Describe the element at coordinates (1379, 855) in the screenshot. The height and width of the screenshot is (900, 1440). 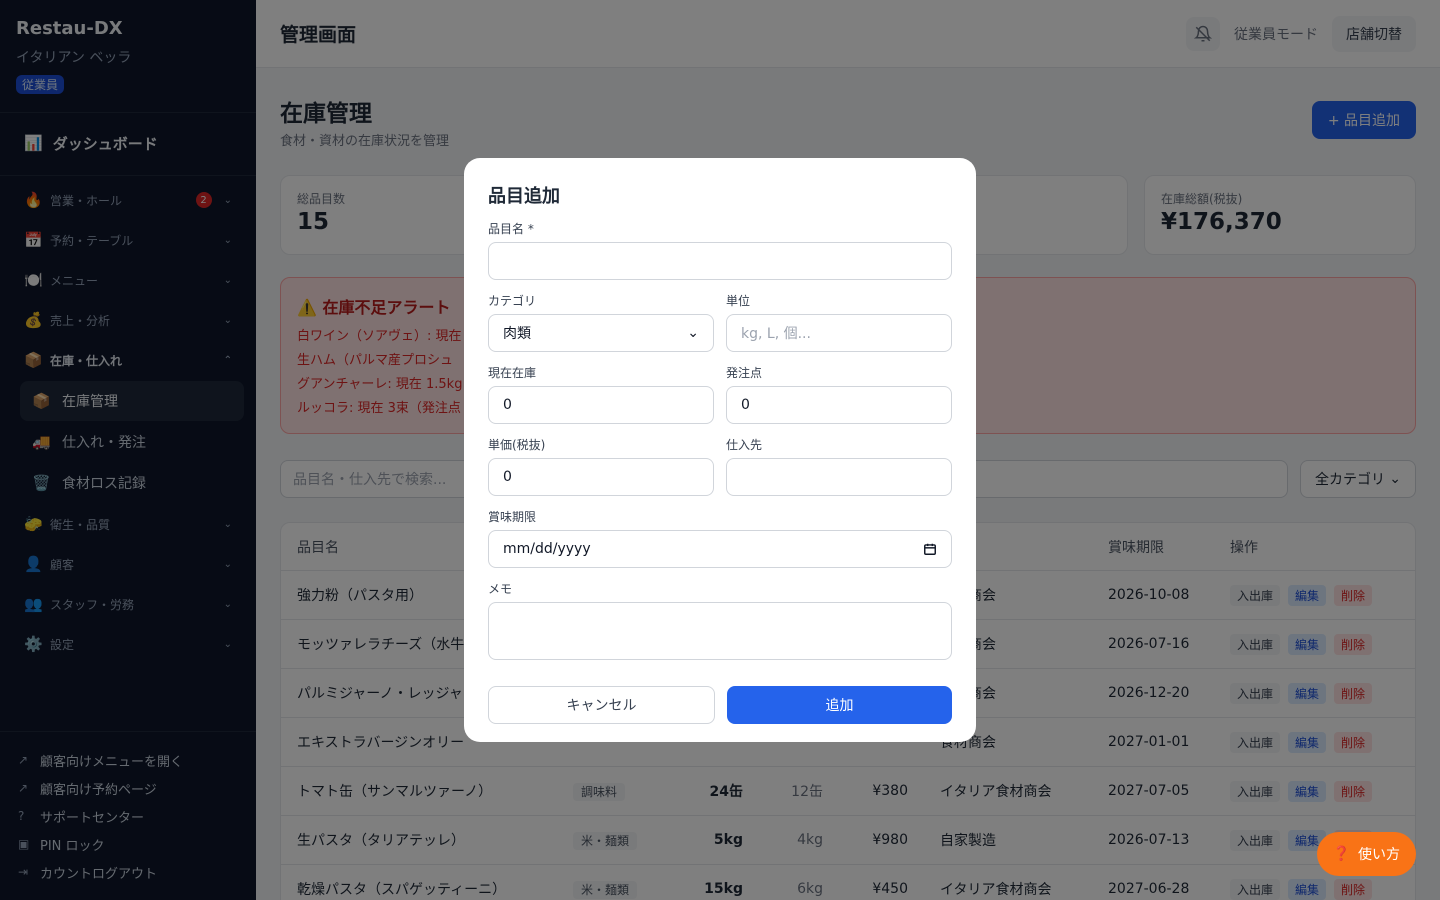
I see `help-button-label: 使い方` at that location.